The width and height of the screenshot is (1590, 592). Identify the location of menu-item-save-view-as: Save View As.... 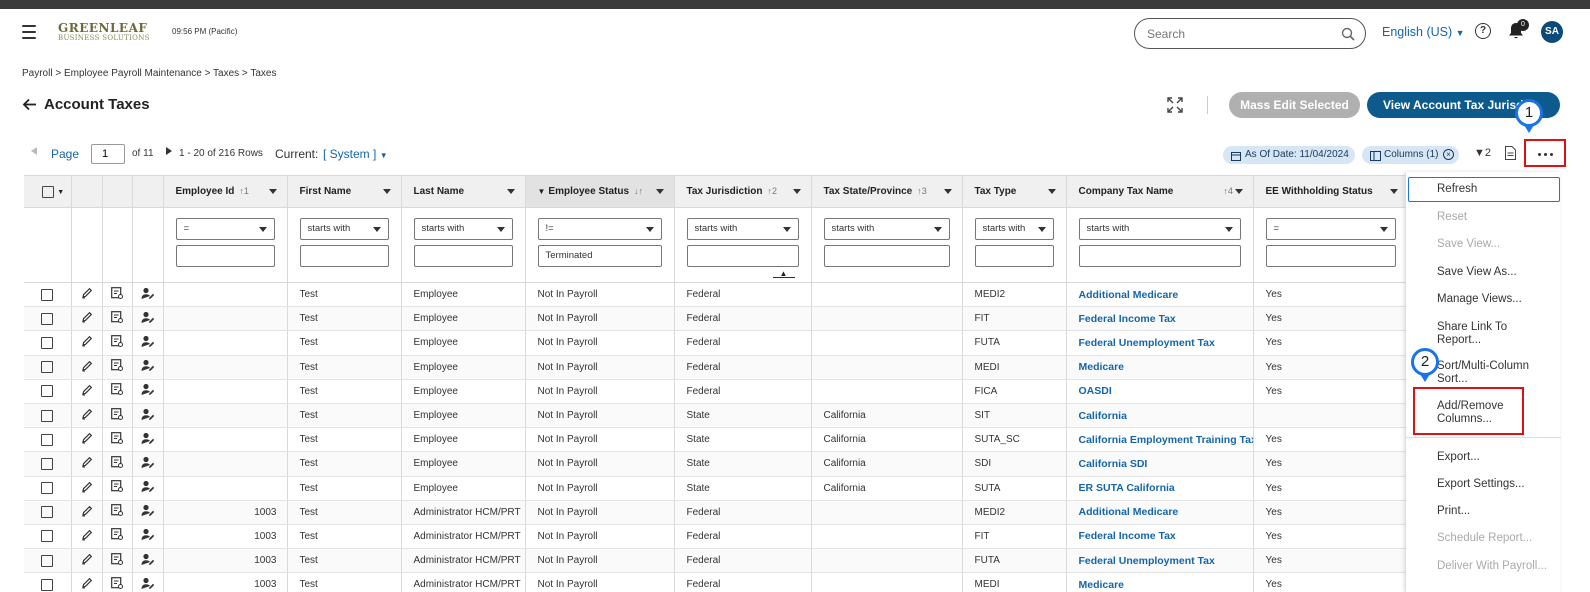
(1494, 272).